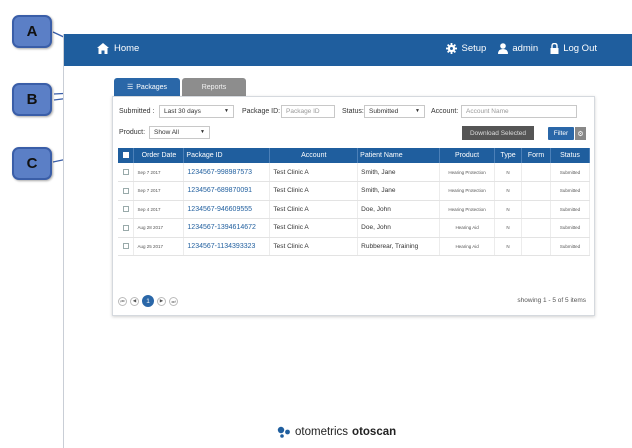  I want to click on page-number-current: 1, so click(148, 301).